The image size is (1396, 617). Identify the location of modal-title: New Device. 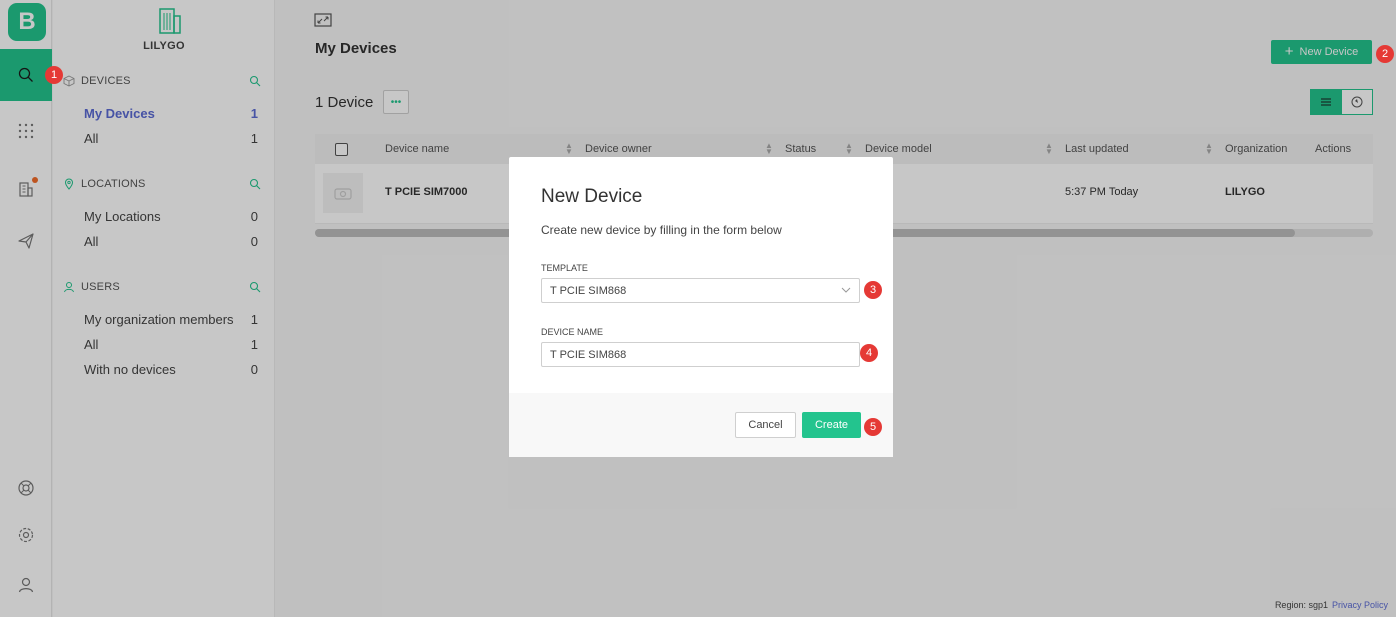
(592, 196).